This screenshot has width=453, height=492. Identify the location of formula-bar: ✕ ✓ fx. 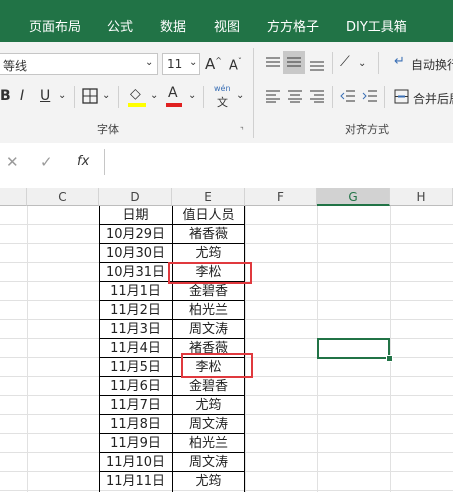
(226, 166).